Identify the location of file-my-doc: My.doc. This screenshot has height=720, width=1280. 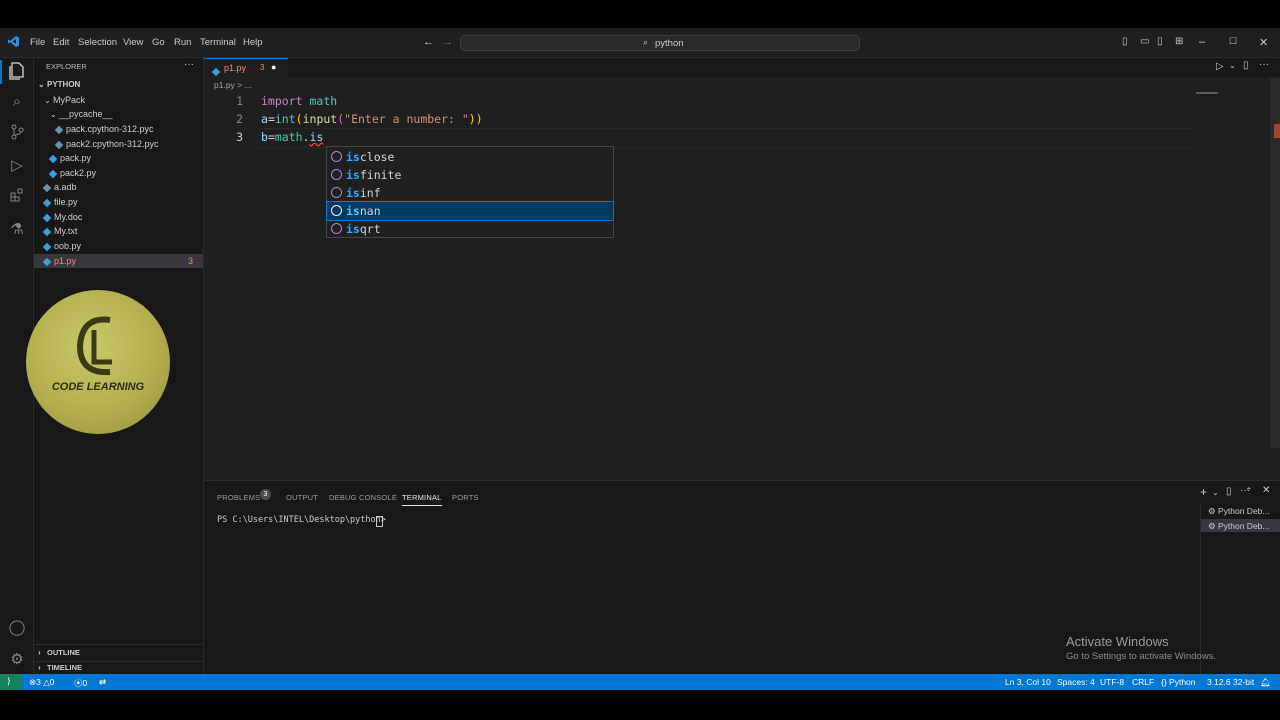
(62, 217).